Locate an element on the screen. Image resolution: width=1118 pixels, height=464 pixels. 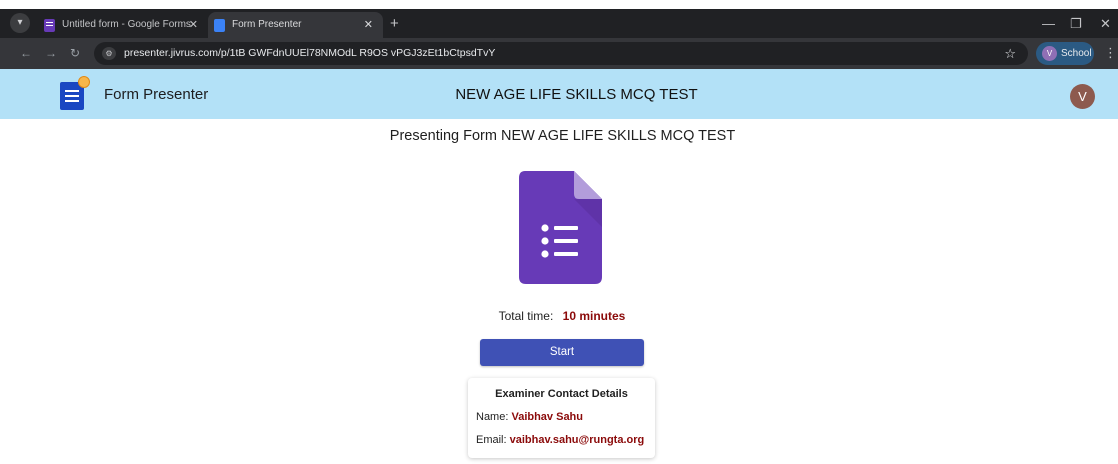
profile-avatar: V is located at coordinates (1049, 53).